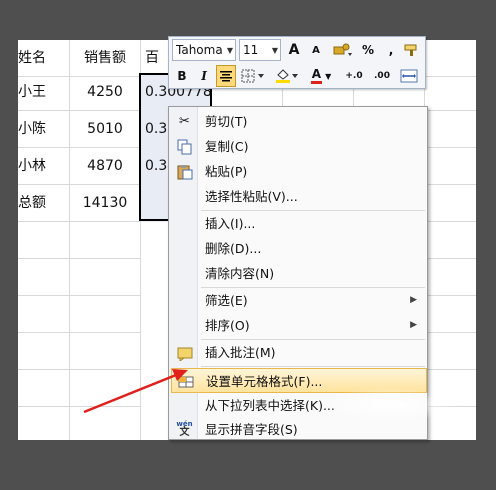  Describe the element at coordinates (135, 391) in the screenshot. I see `annotation-arrow` at that location.